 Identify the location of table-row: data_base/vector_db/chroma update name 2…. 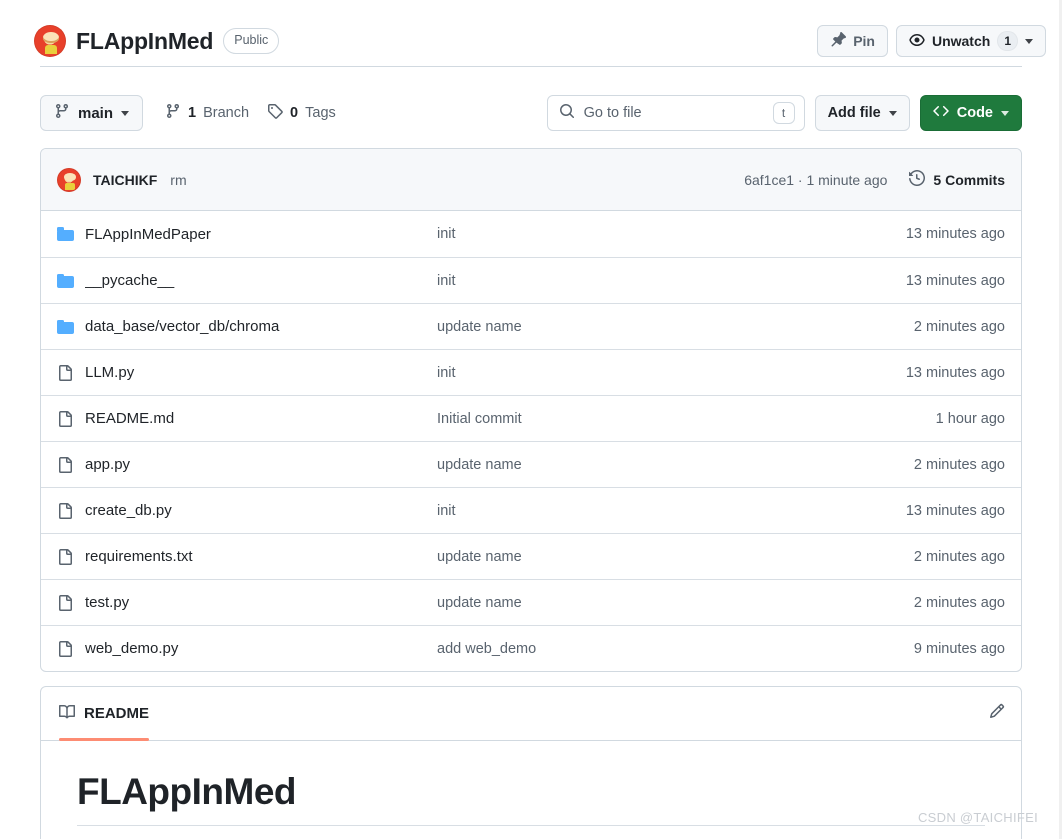
(531, 326).